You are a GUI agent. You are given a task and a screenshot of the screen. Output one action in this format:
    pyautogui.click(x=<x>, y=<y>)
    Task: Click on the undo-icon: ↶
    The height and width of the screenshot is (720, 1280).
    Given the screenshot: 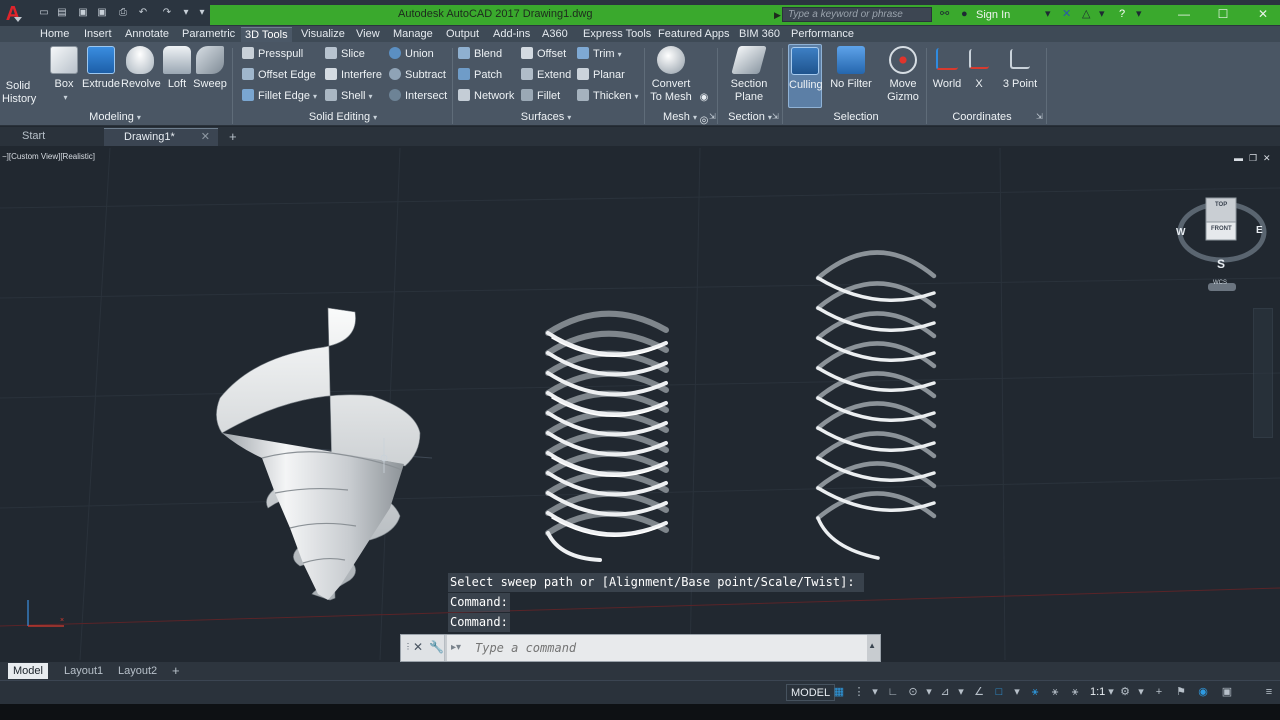 What is the action you would take?
    pyautogui.click(x=143, y=12)
    